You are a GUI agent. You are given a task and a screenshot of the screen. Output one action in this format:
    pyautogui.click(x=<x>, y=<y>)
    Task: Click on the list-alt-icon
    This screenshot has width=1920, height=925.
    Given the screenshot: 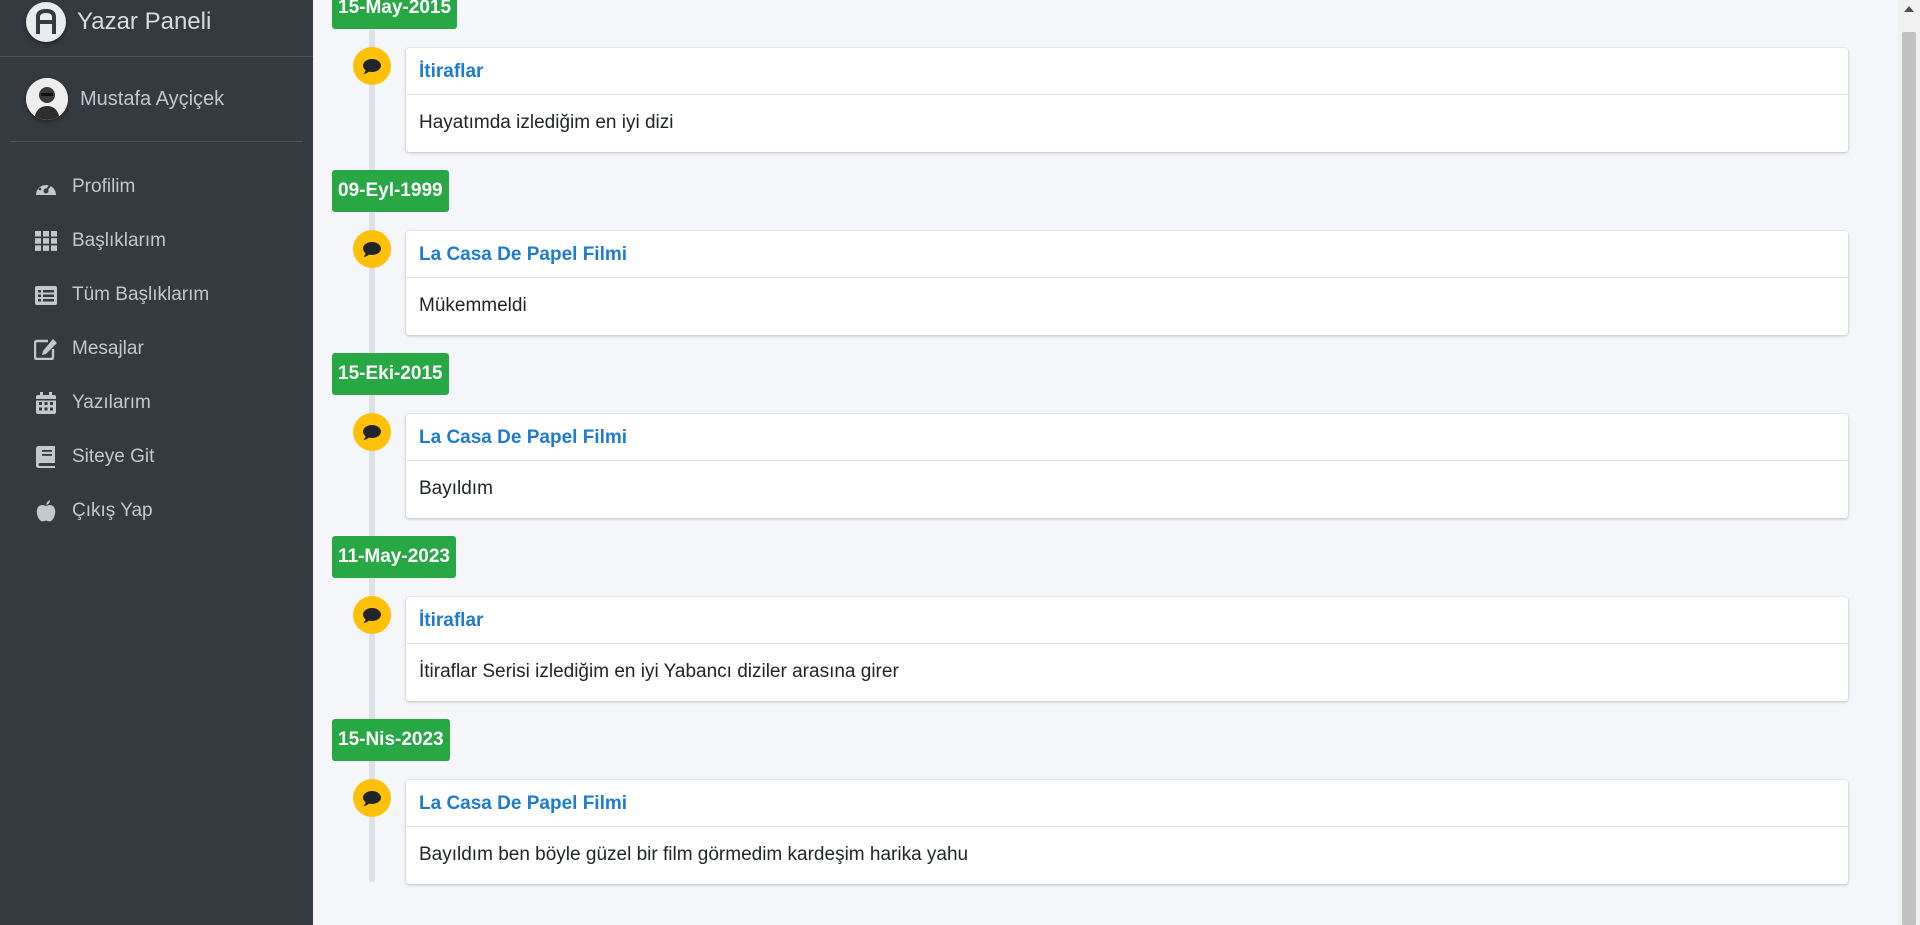 What is the action you would take?
    pyautogui.click(x=46, y=295)
    